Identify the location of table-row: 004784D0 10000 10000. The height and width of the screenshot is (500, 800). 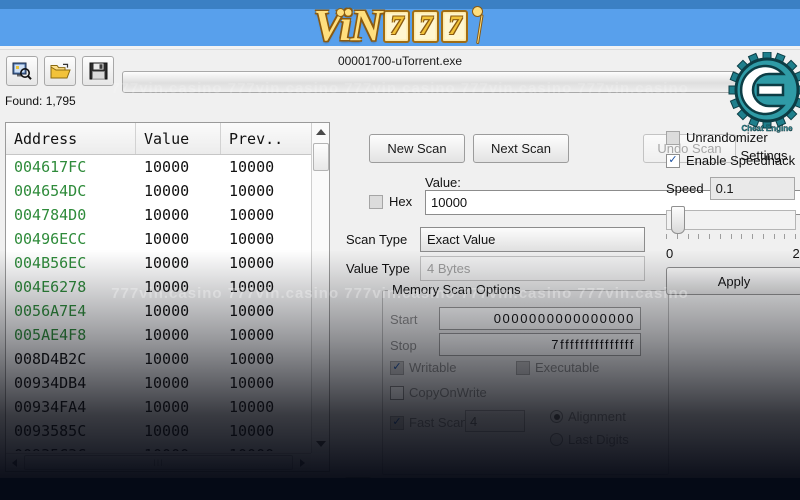
(159, 215).